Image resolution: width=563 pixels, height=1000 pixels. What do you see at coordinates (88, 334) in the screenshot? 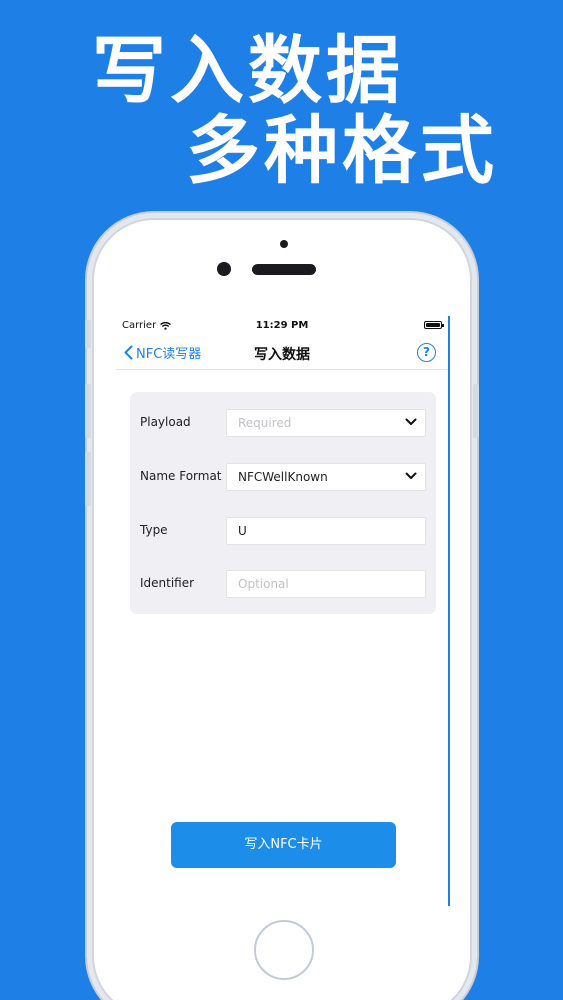
I see `phone-mute-switch` at bounding box center [88, 334].